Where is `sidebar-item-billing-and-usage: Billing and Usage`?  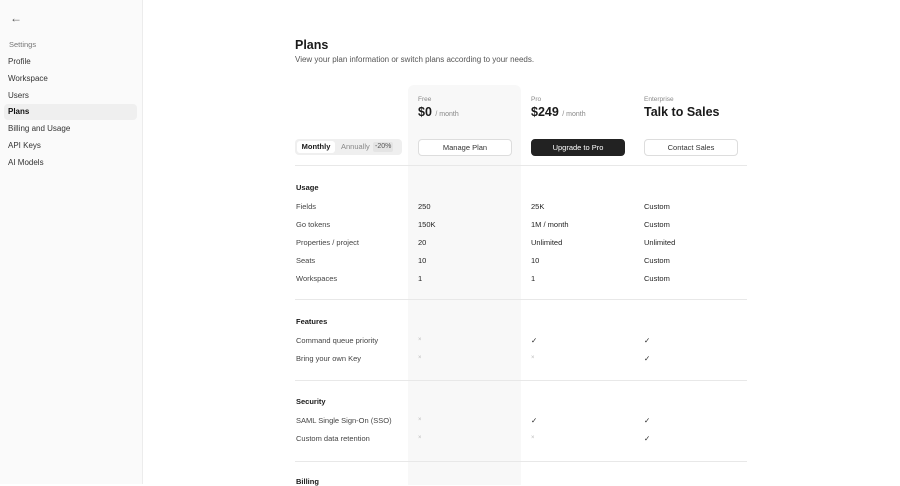
sidebar-item-billing-and-usage: Billing and Usage is located at coordinates (70, 129).